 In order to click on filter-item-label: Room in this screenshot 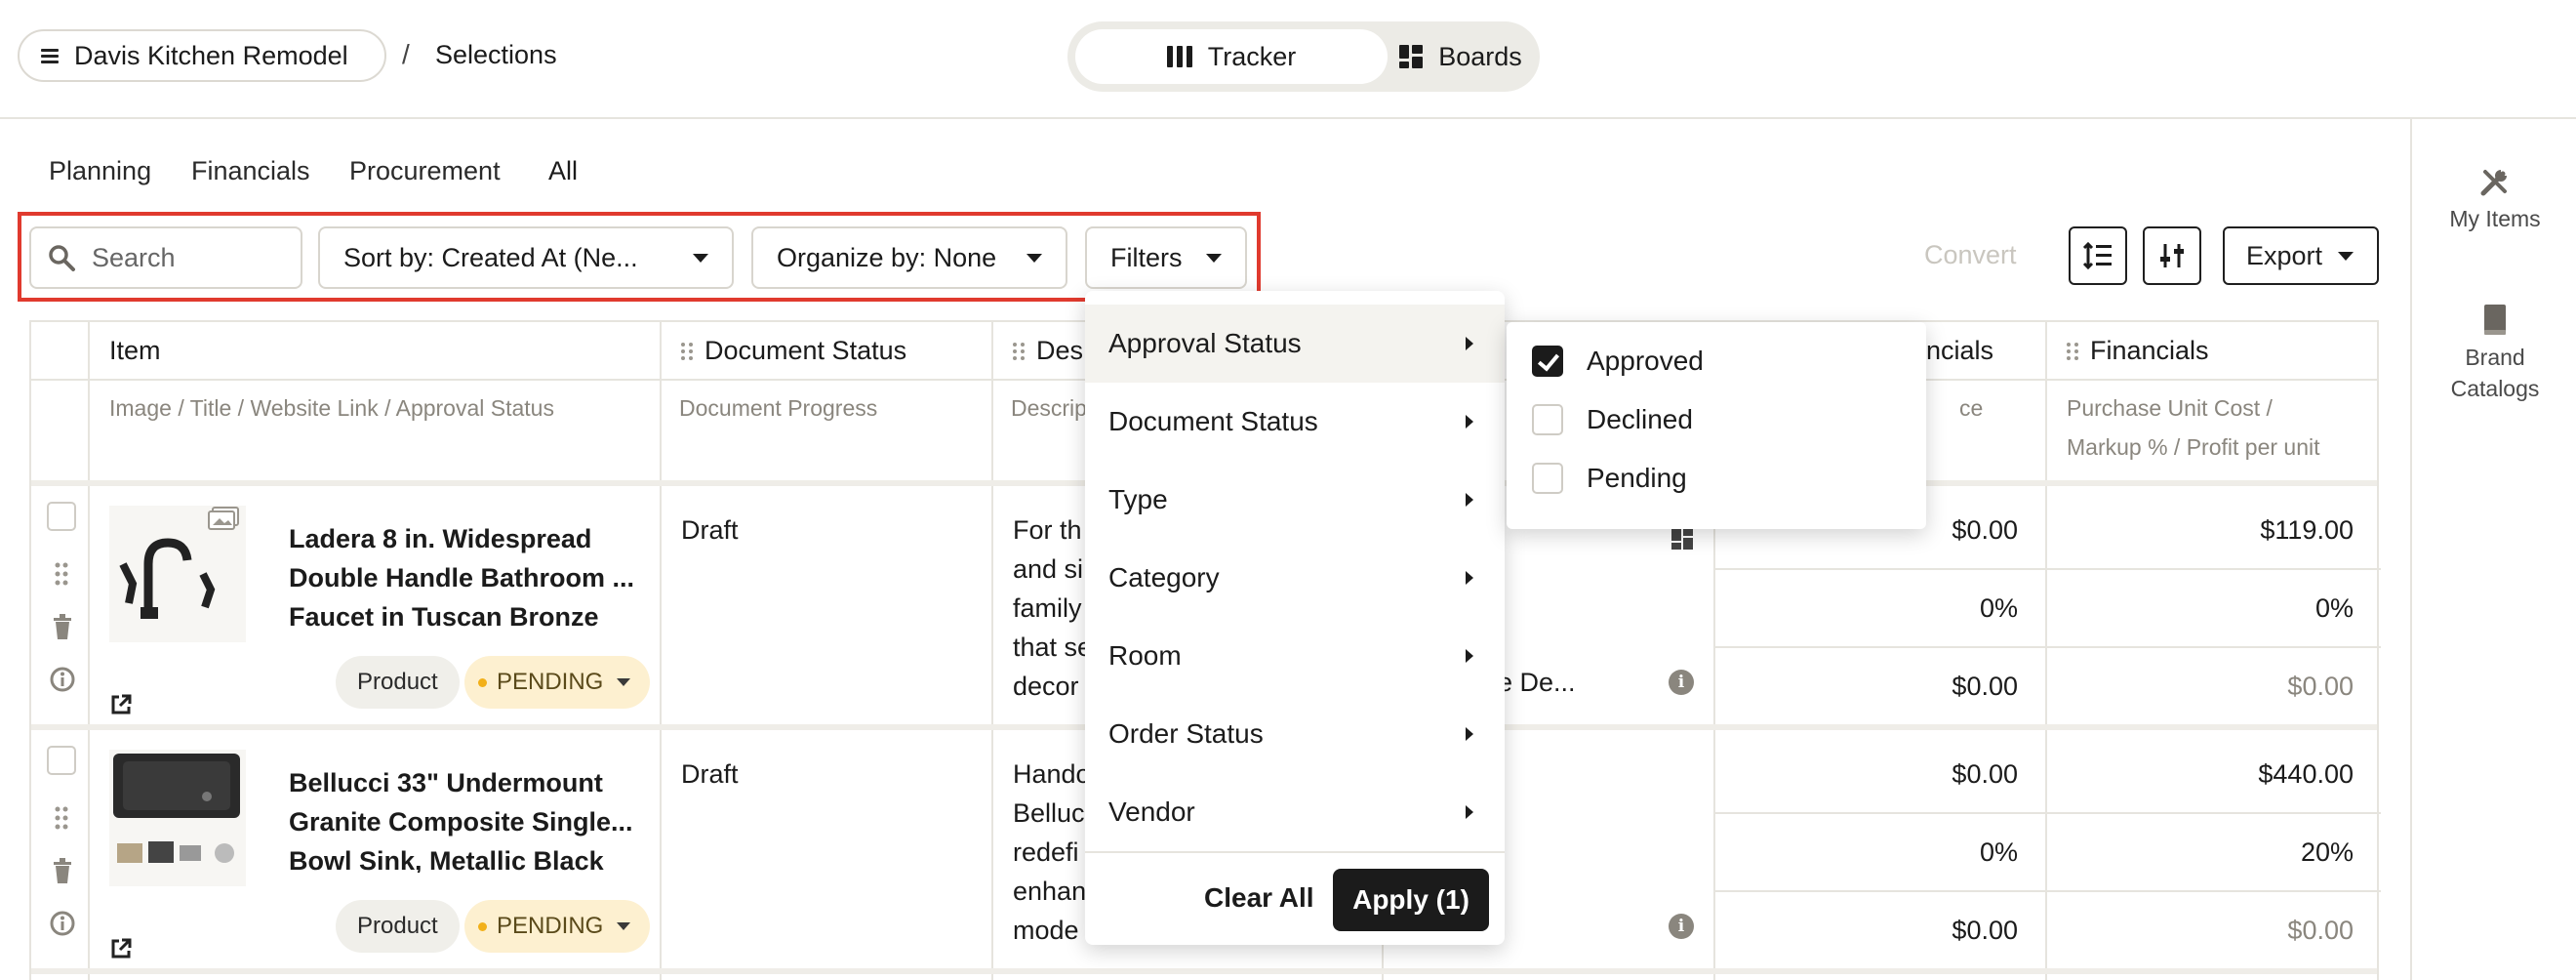, I will do `click(1145, 656)`.